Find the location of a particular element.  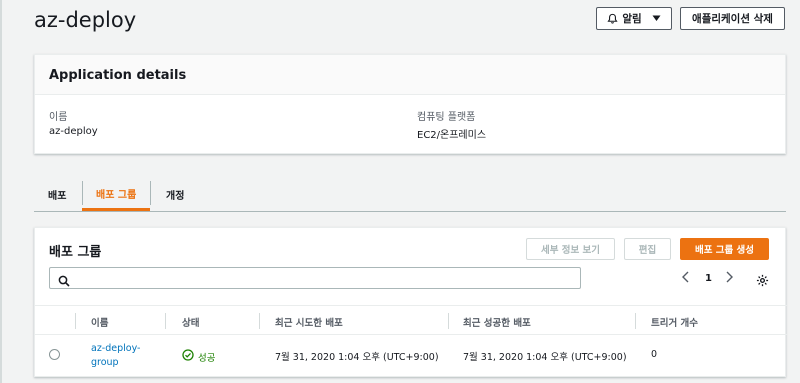

last-attempted-deployment: 7월 31, 2020 1:04 오후 (UTC+9:00) is located at coordinates (357, 357).